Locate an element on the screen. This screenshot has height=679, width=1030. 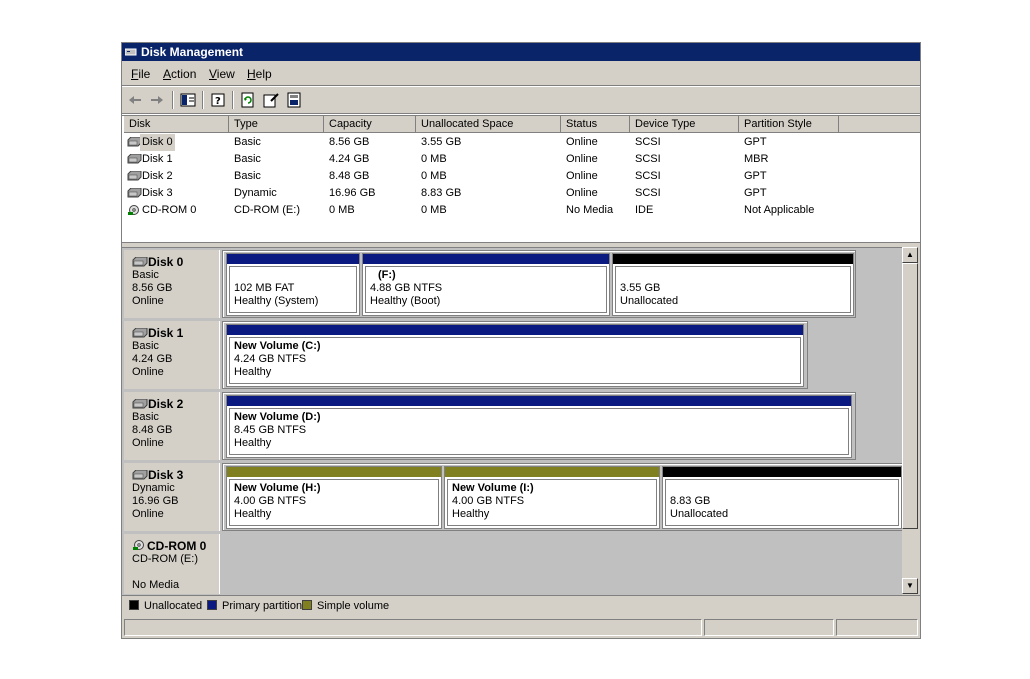
column-header-type: Type is located at coordinates (276, 124).